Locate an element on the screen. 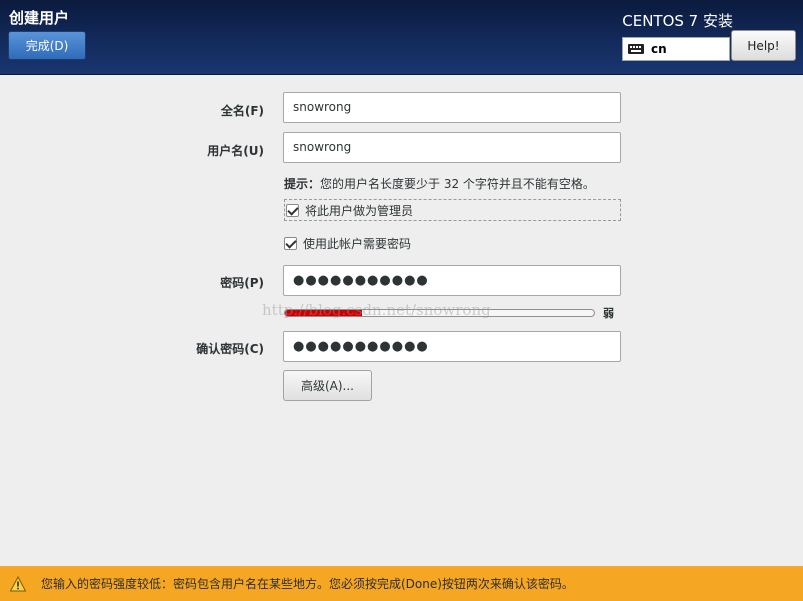  require-password-label: 使用此帐户需要密码 is located at coordinates (357, 243).